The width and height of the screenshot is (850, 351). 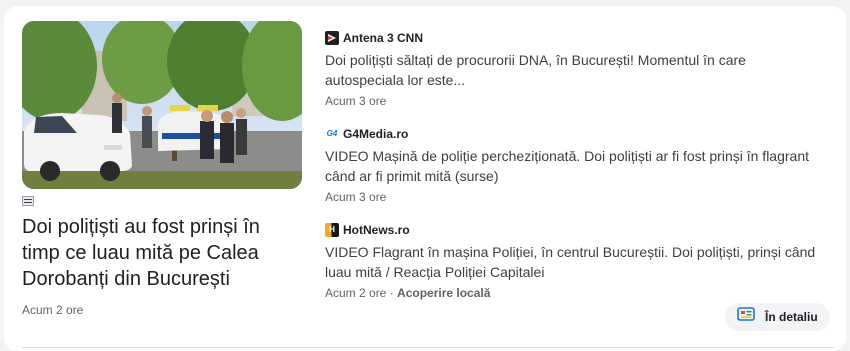 What do you see at coordinates (332, 38) in the screenshot?
I see `antena3-logo-icon` at bounding box center [332, 38].